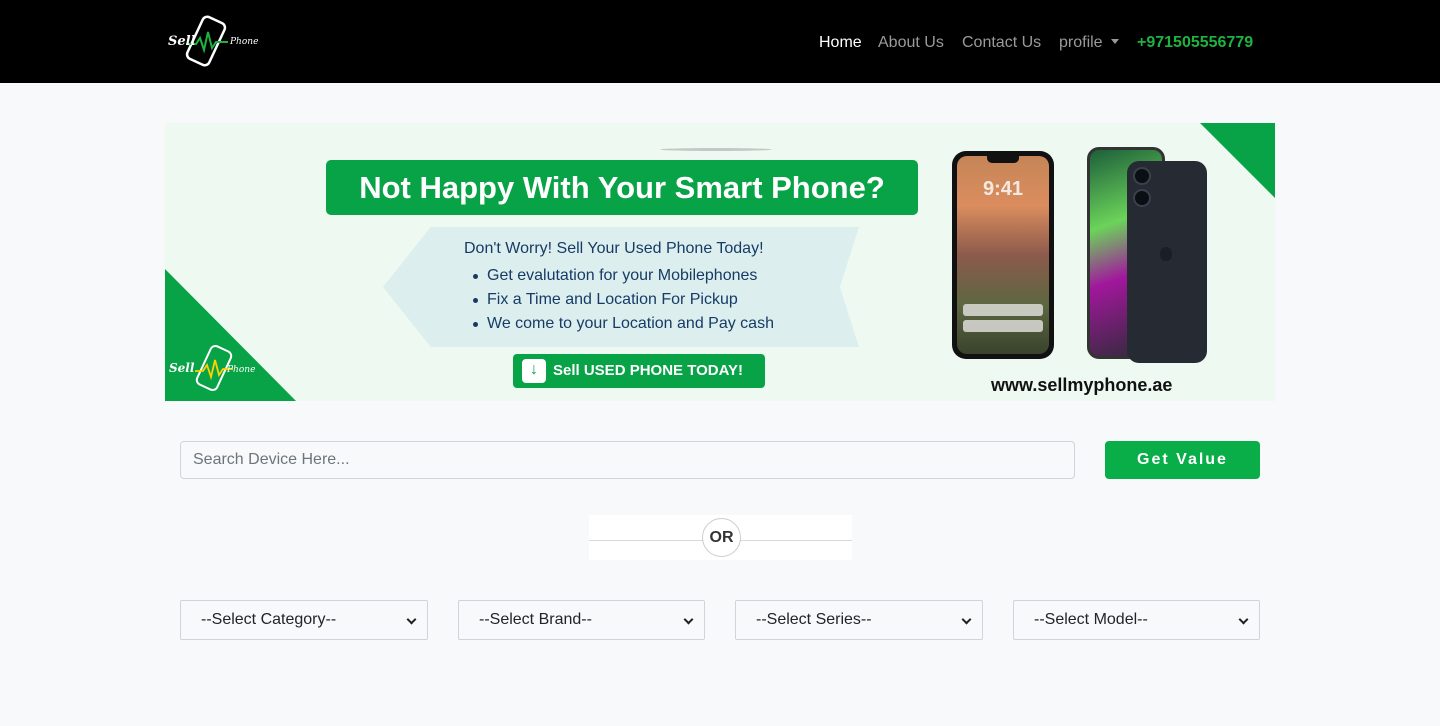 The image size is (1440, 726). What do you see at coordinates (269, 619) in the screenshot?
I see `category-select-value: --Select Category--` at bounding box center [269, 619].